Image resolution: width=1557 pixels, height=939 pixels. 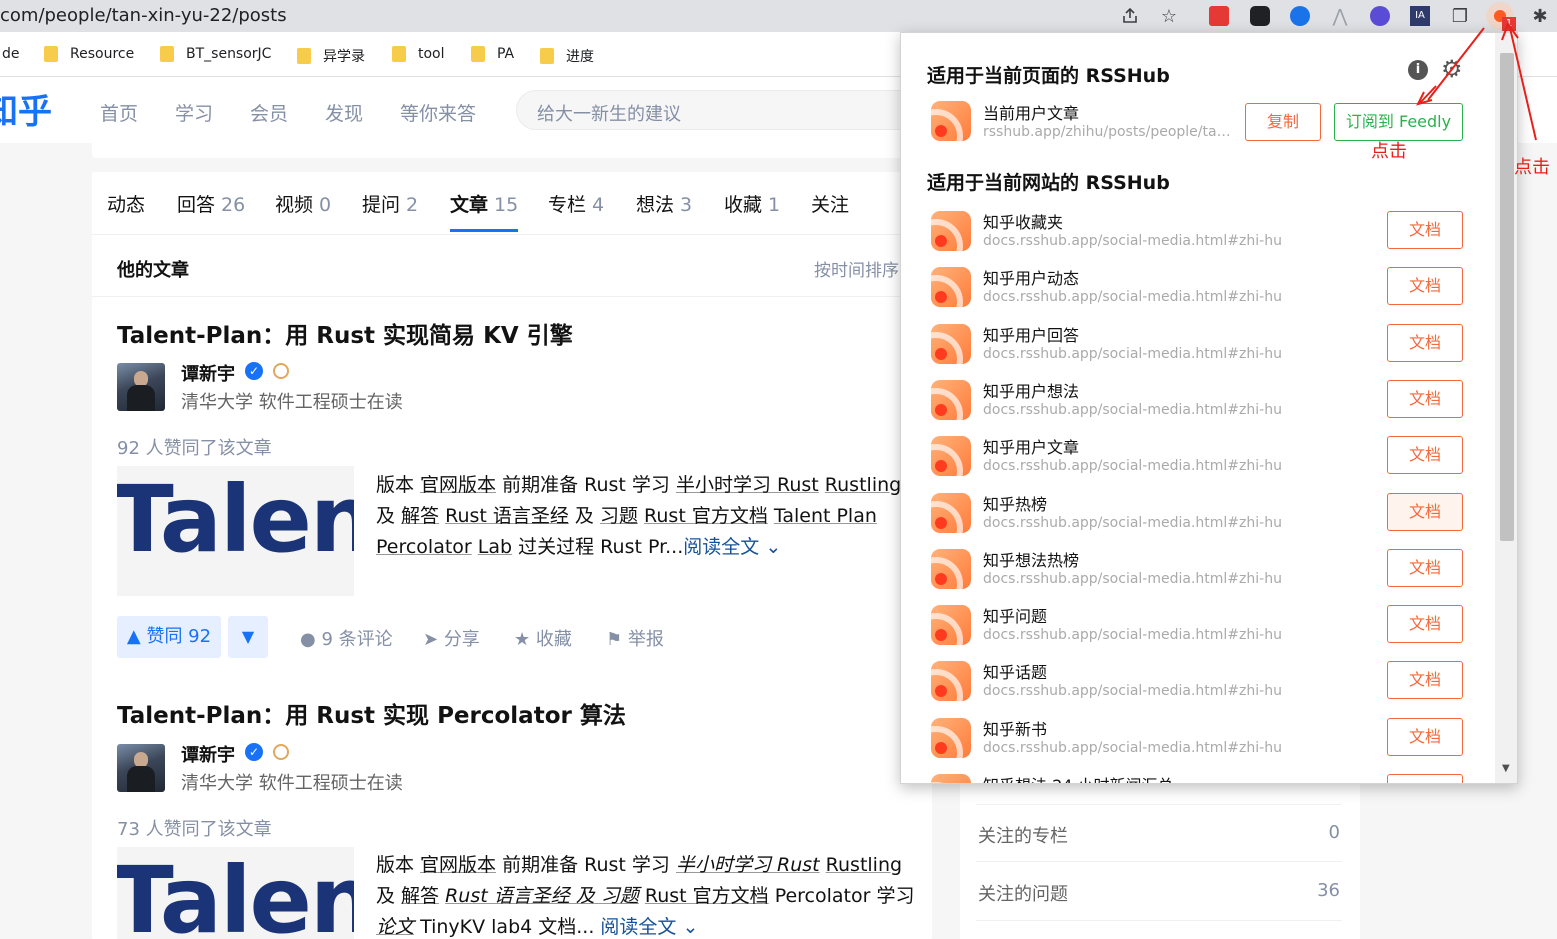 What do you see at coordinates (424, 547) in the screenshot?
I see `excerpt-link: Percolator` at bounding box center [424, 547].